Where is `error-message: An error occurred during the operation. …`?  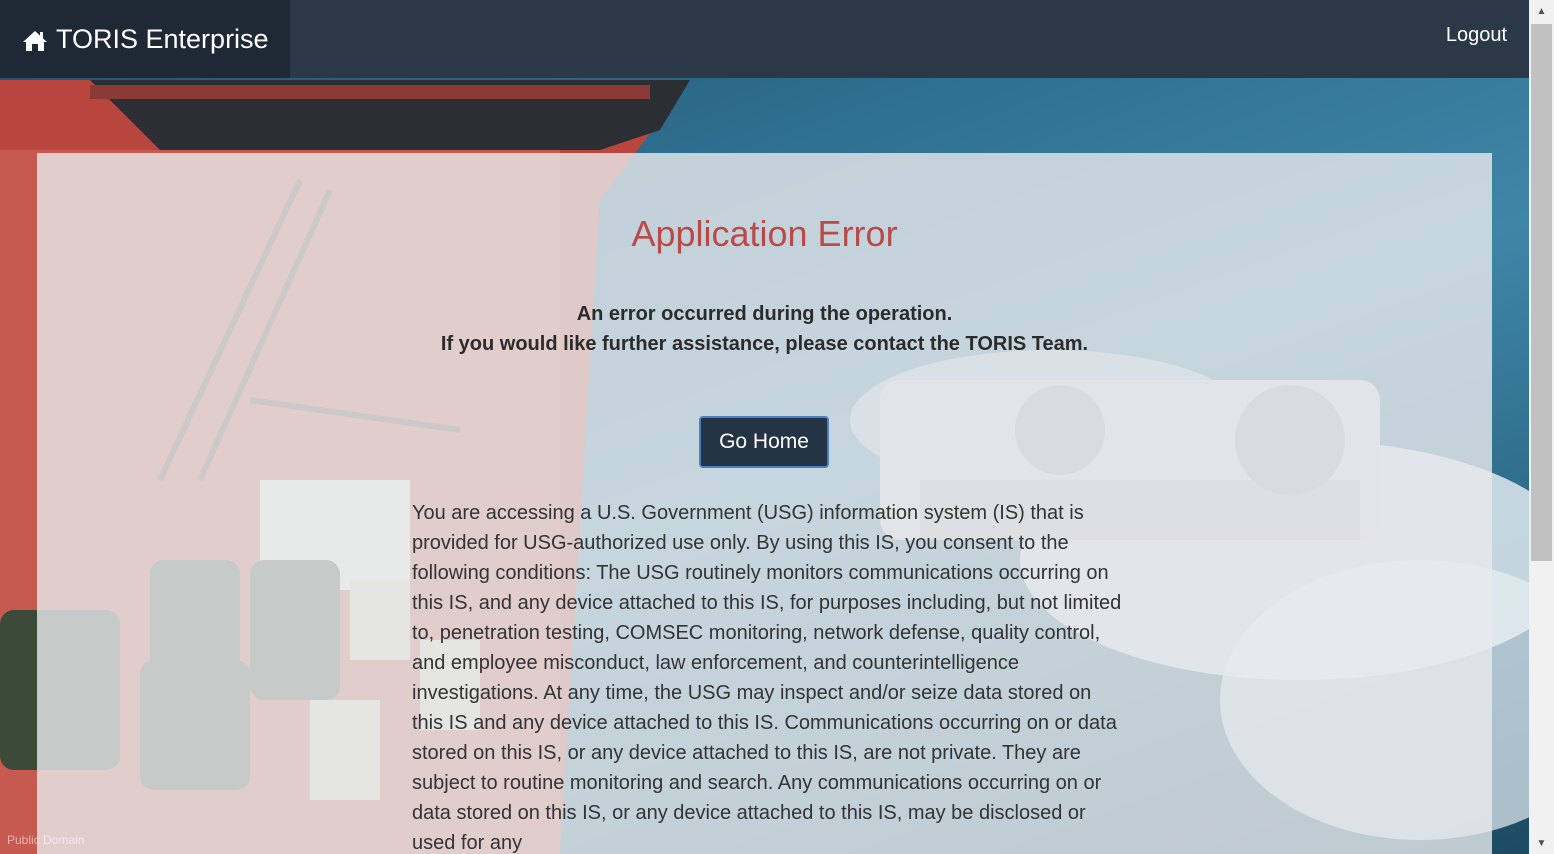
error-message: An error occurred during the operation. … is located at coordinates (764, 329).